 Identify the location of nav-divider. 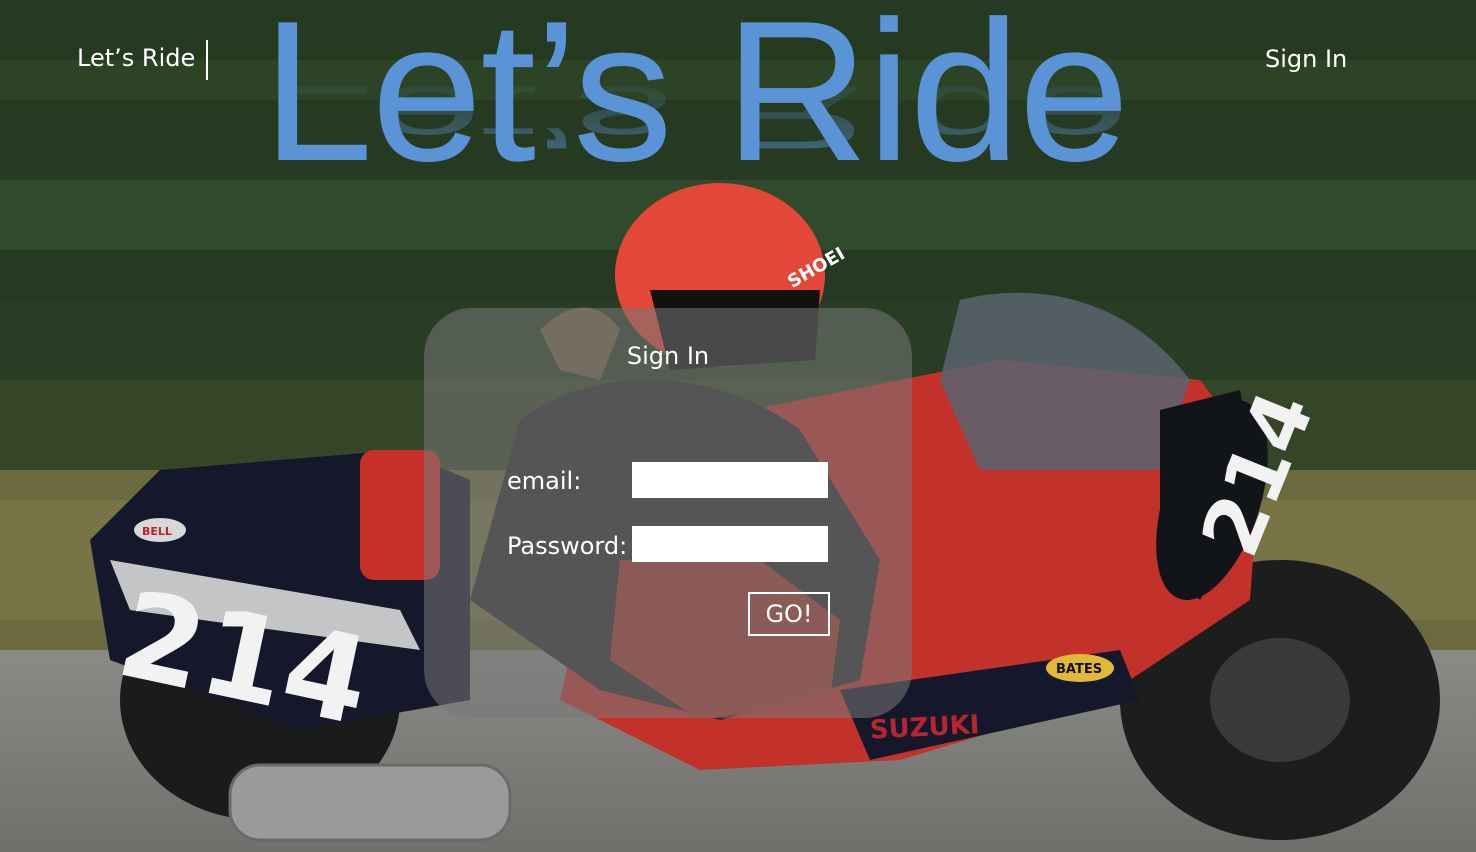
(207, 60).